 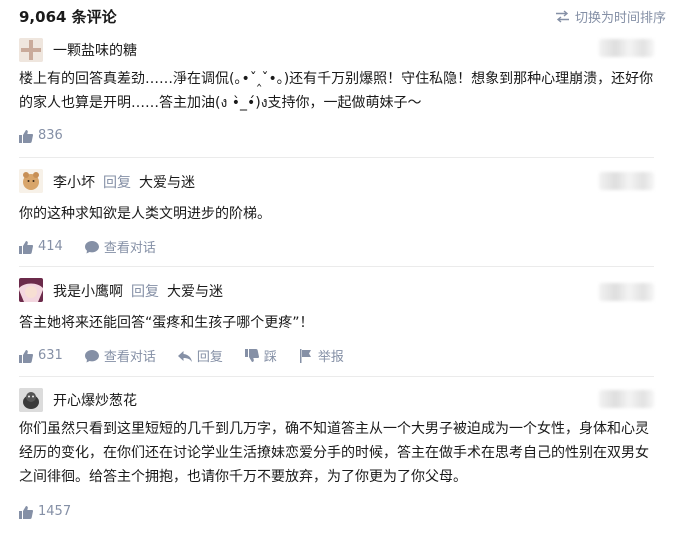 What do you see at coordinates (55, 511) in the screenshot?
I see `like-count: 1457` at bounding box center [55, 511].